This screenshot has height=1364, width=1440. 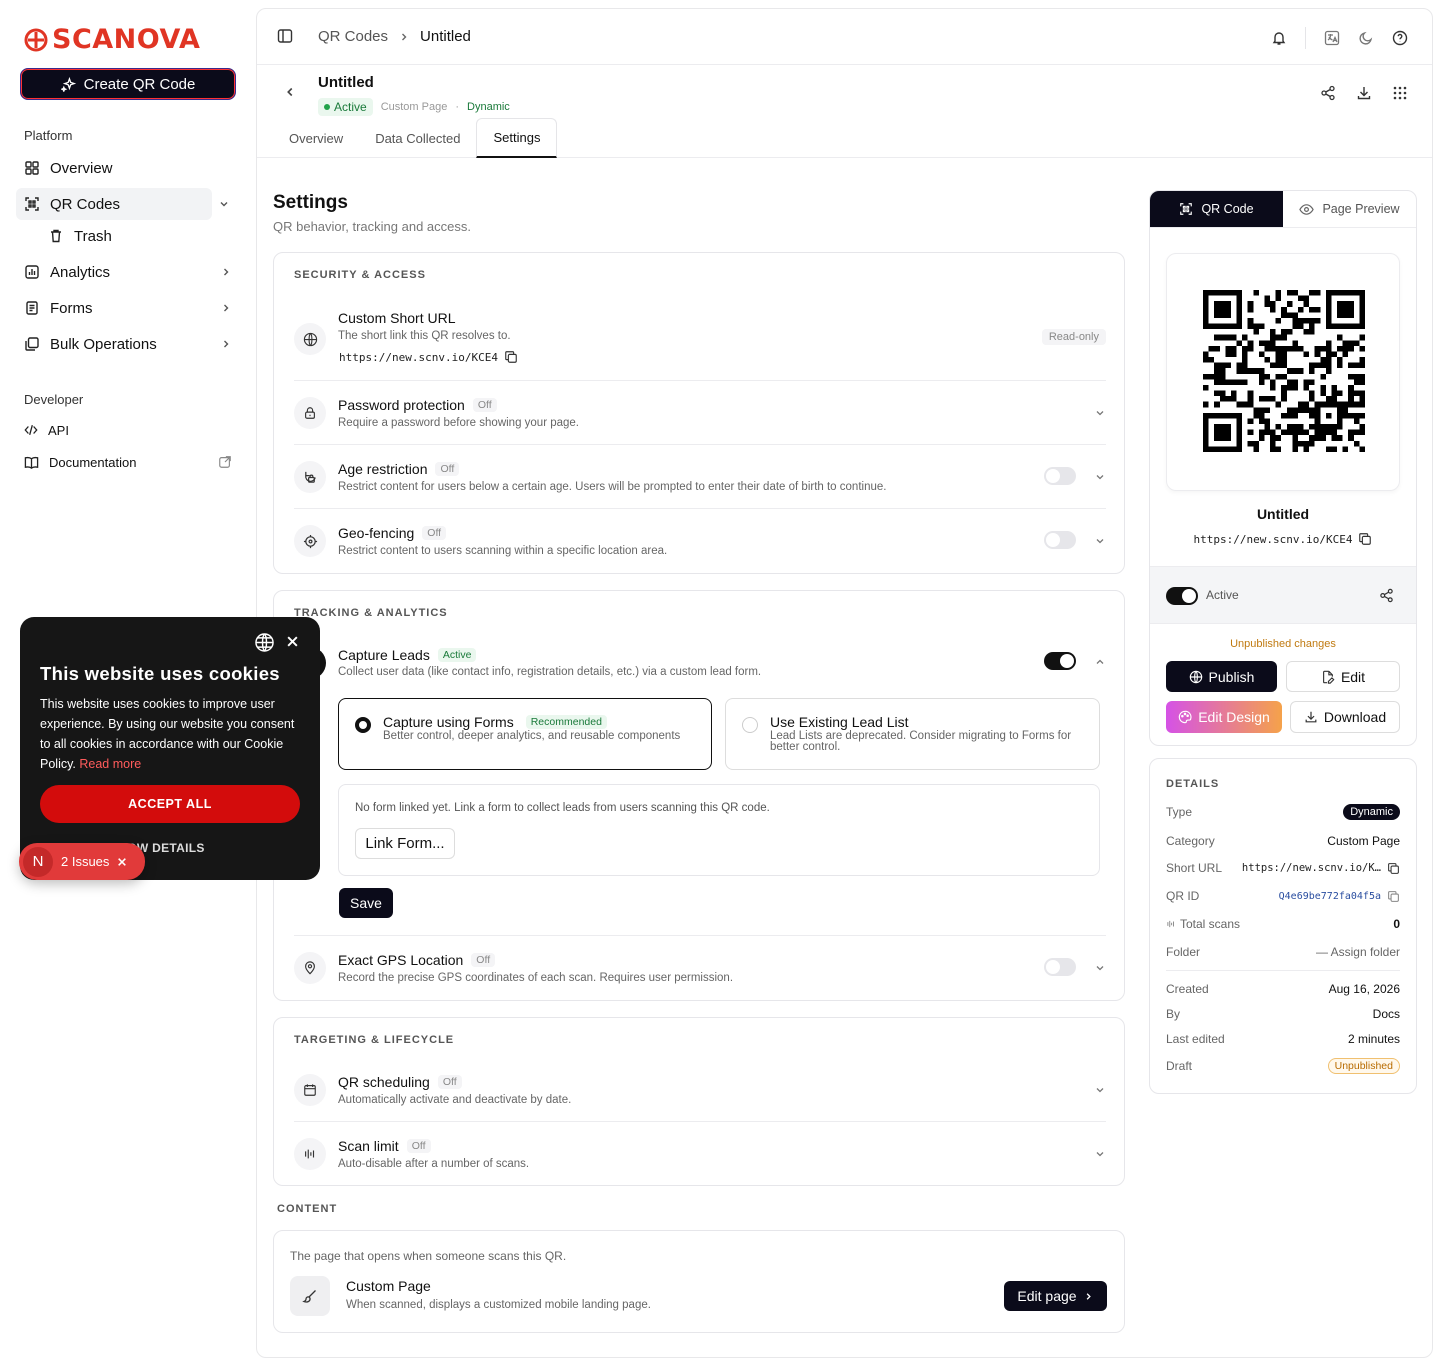 What do you see at coordinates (1279, 38) in the screenshot?
I see `bell-icon` at bounding box center [1279, 38].